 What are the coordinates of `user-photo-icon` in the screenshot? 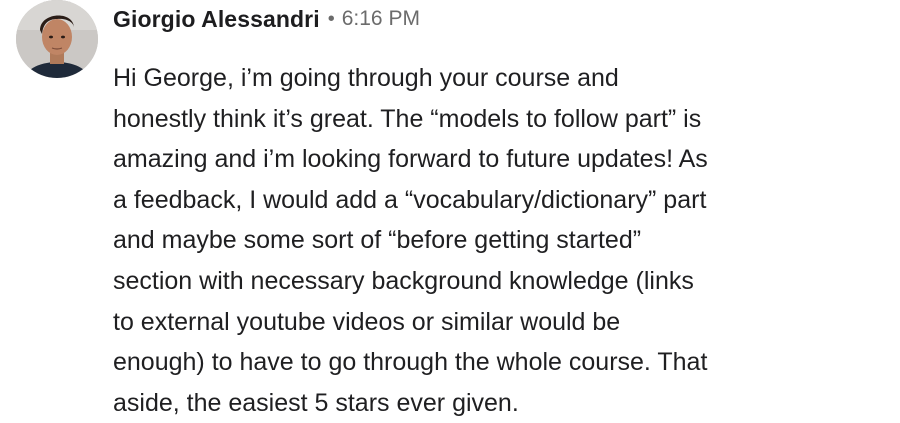 It's located at (57, 39).